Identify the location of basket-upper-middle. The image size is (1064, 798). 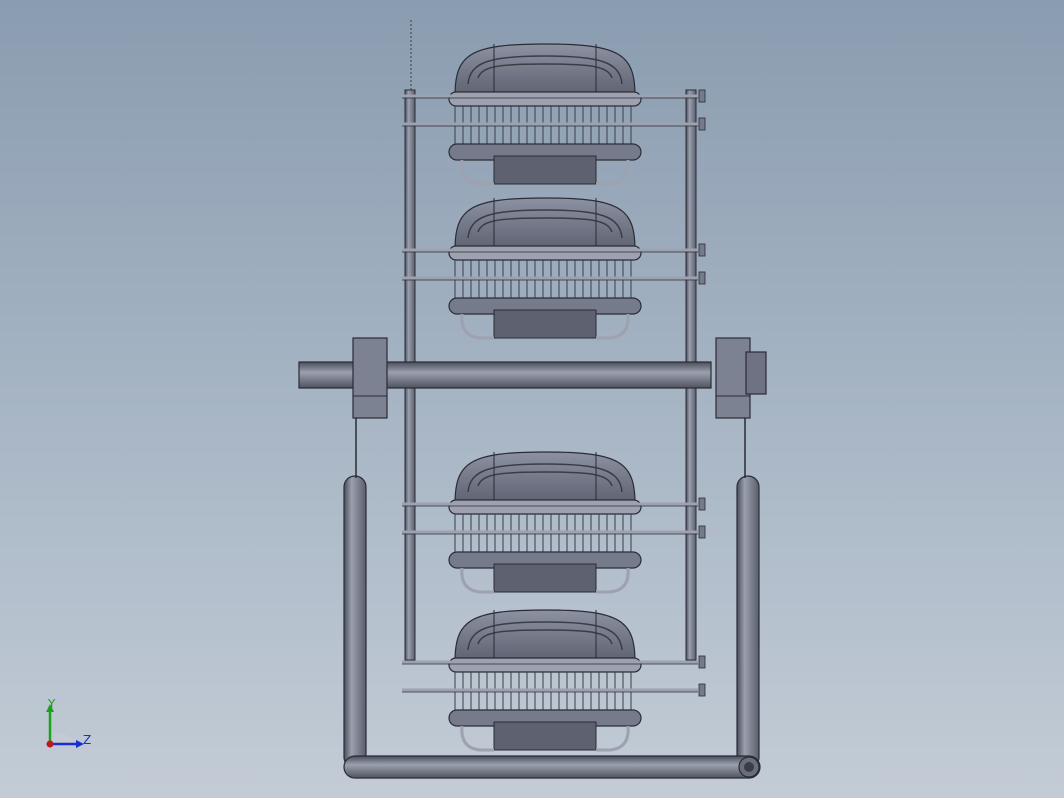
(554, 268).